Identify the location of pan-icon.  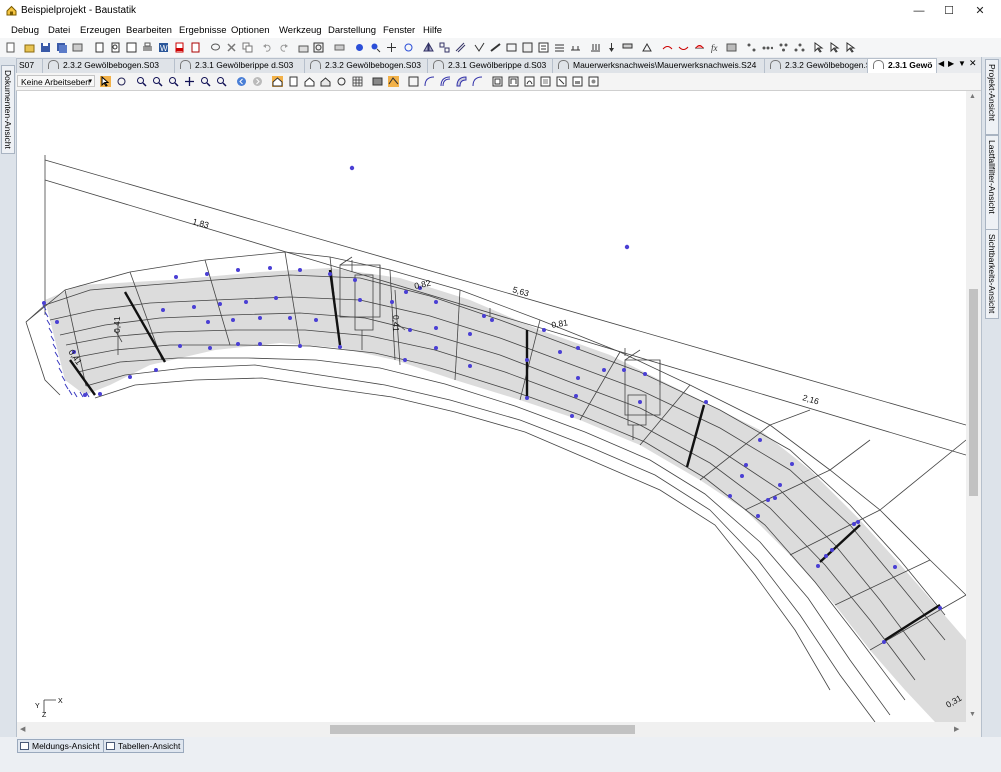
(189, 81).